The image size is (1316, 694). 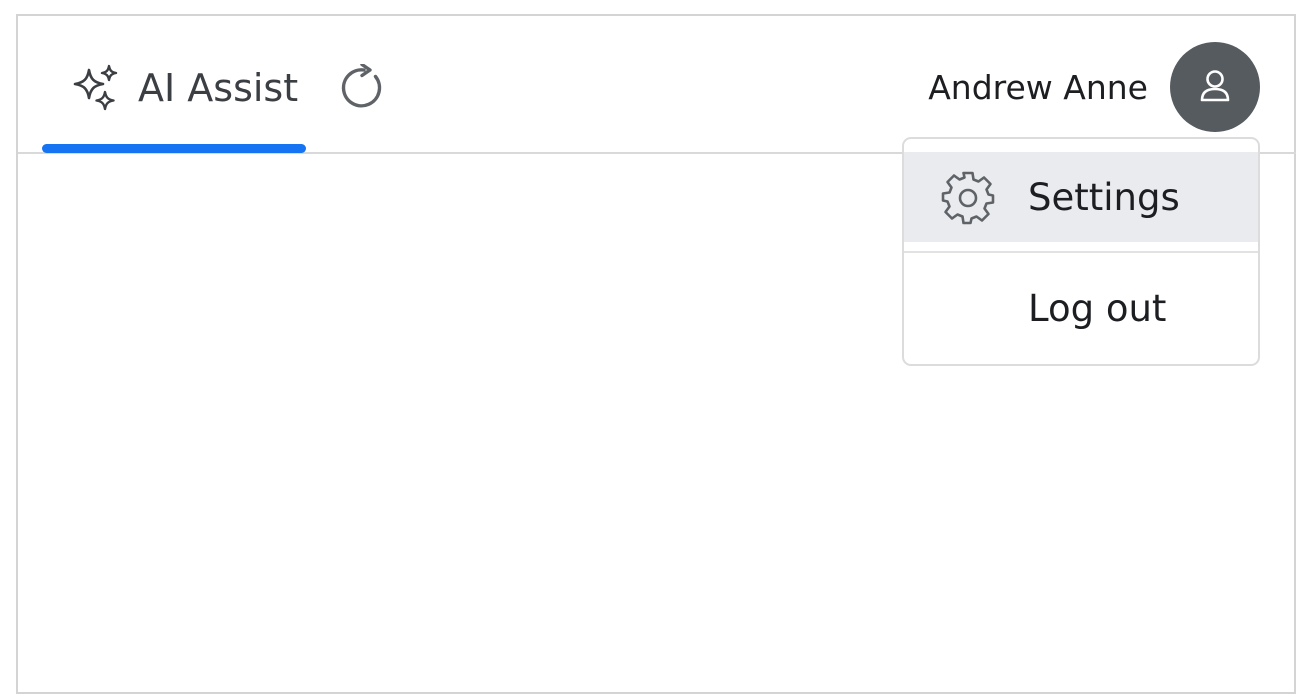 I want to click on tab-ai-assist: AI Assist, so click(x=174, y=85).